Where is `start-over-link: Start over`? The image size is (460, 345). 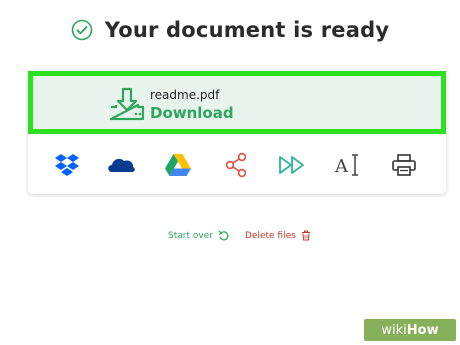
start-over-link: Start over is located at coordinates (198, 235).